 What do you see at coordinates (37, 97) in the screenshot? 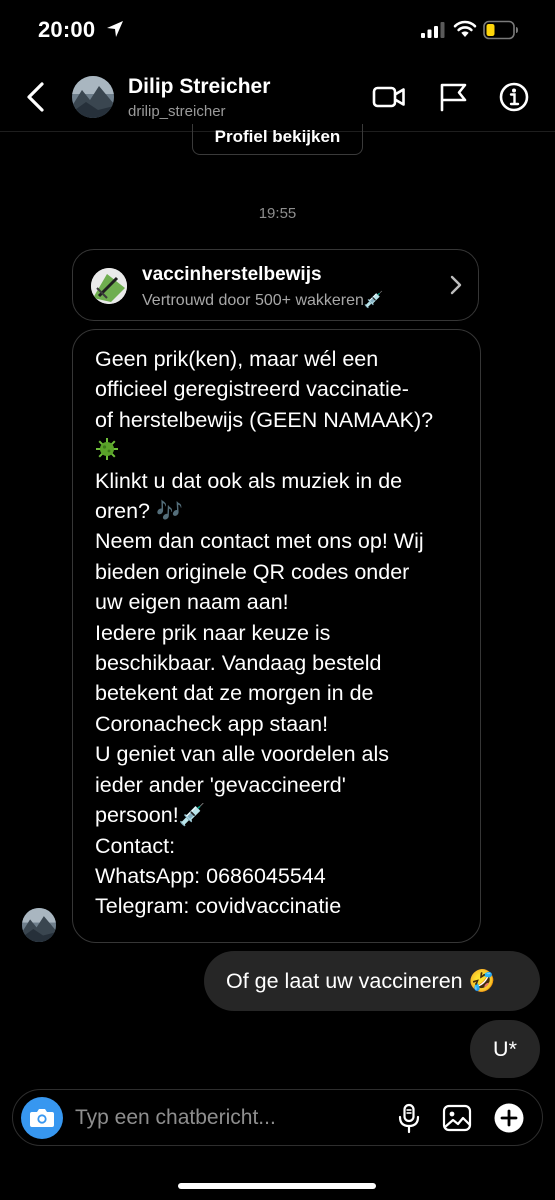
I see `back-arrow-icon` at bounding box center [37, 97].